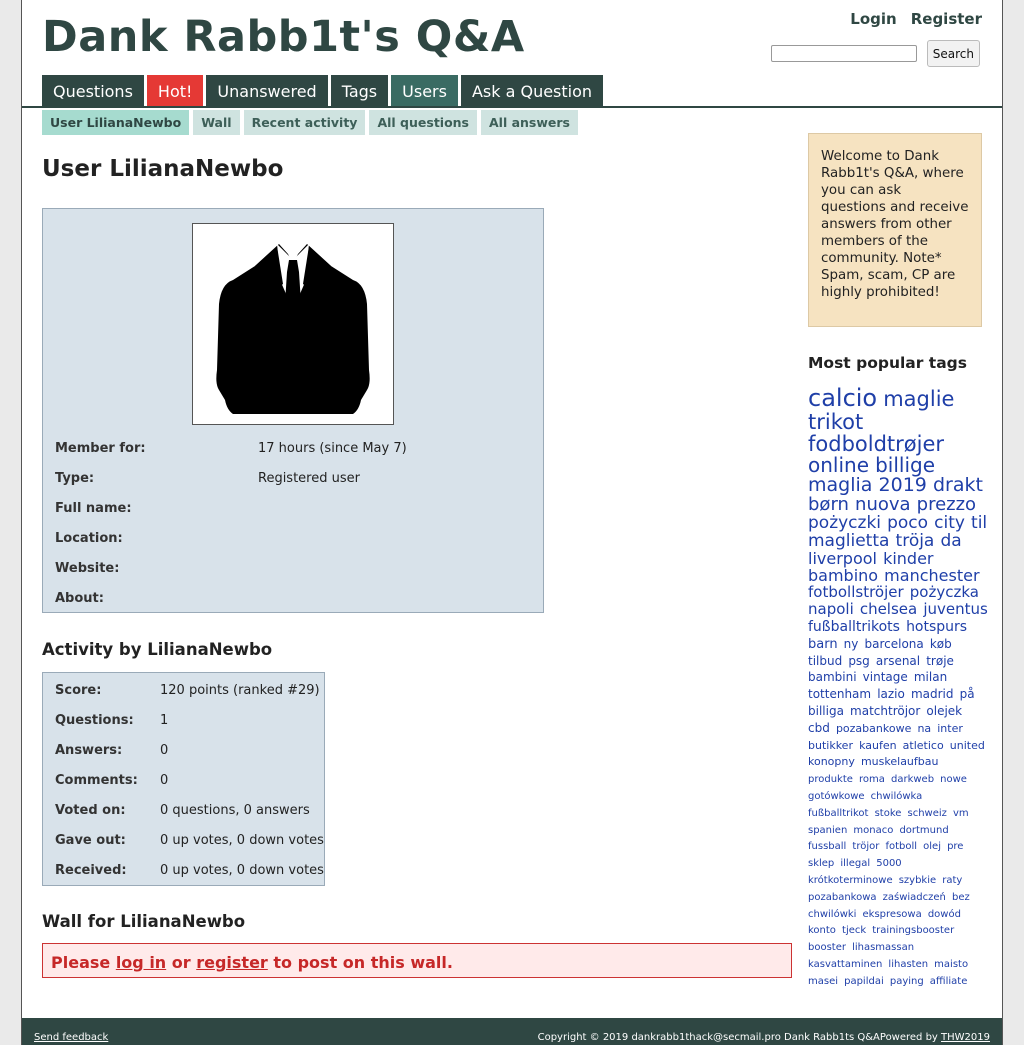  What do you see at coordinates (888, 813) in the screenshot?
I see `tag-link: stoke` at bounding box center [888, 813].